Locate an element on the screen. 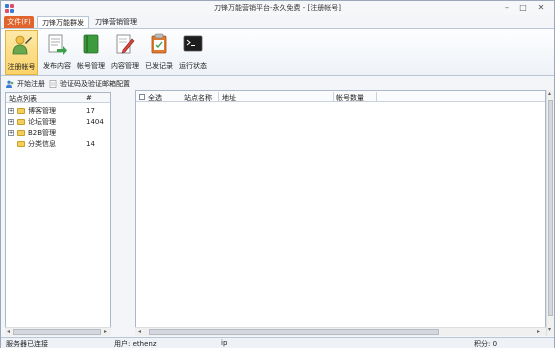 Image resolution: width=555 pixels, height=349 pixels. tree-item-blog: + 博客管理 17 is located at coordinates (58, 111).